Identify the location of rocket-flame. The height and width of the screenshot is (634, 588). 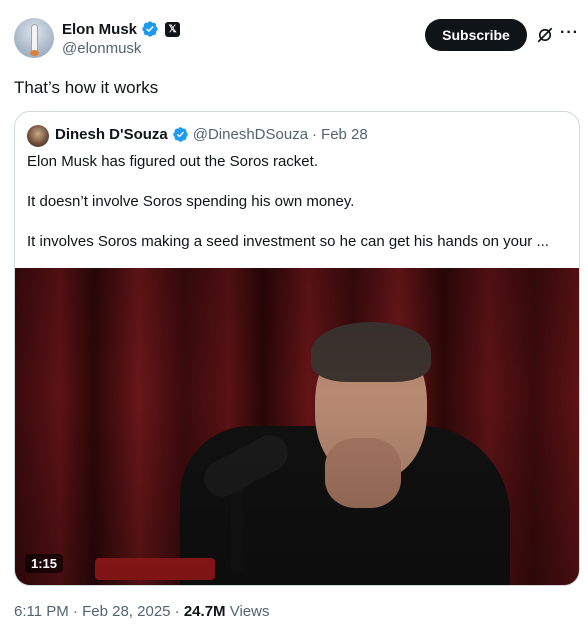
(34, 53).